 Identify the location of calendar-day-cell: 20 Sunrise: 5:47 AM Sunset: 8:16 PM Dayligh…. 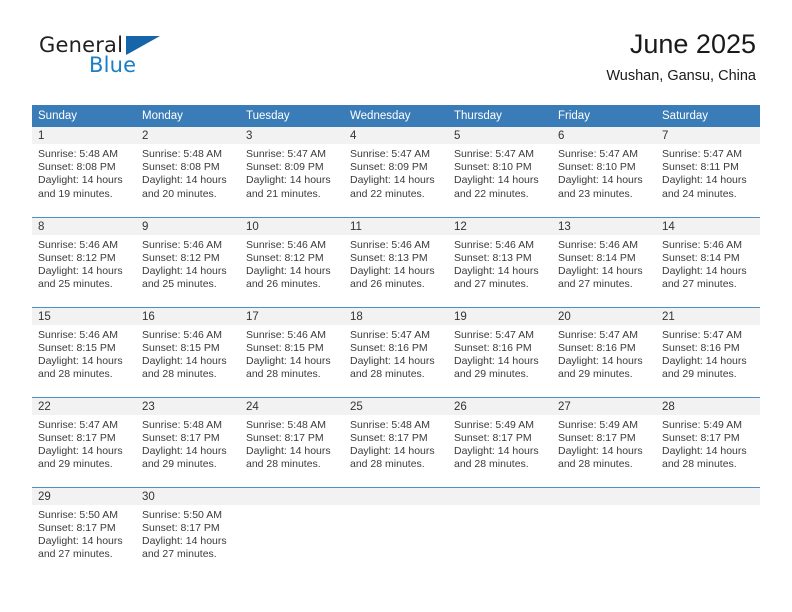
(604, 351).